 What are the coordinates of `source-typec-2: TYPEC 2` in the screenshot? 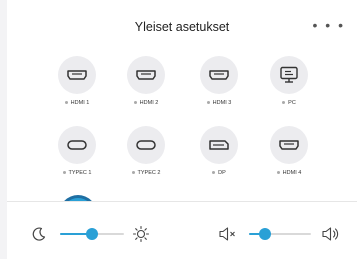 It's located at (146, 151).